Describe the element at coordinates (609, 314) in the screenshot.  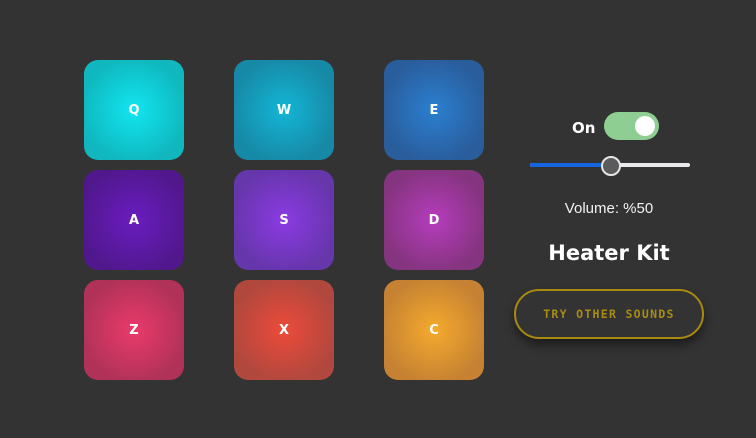
I see `try-other-sounds-button: TRY OTHER SOUNDS` at that location.